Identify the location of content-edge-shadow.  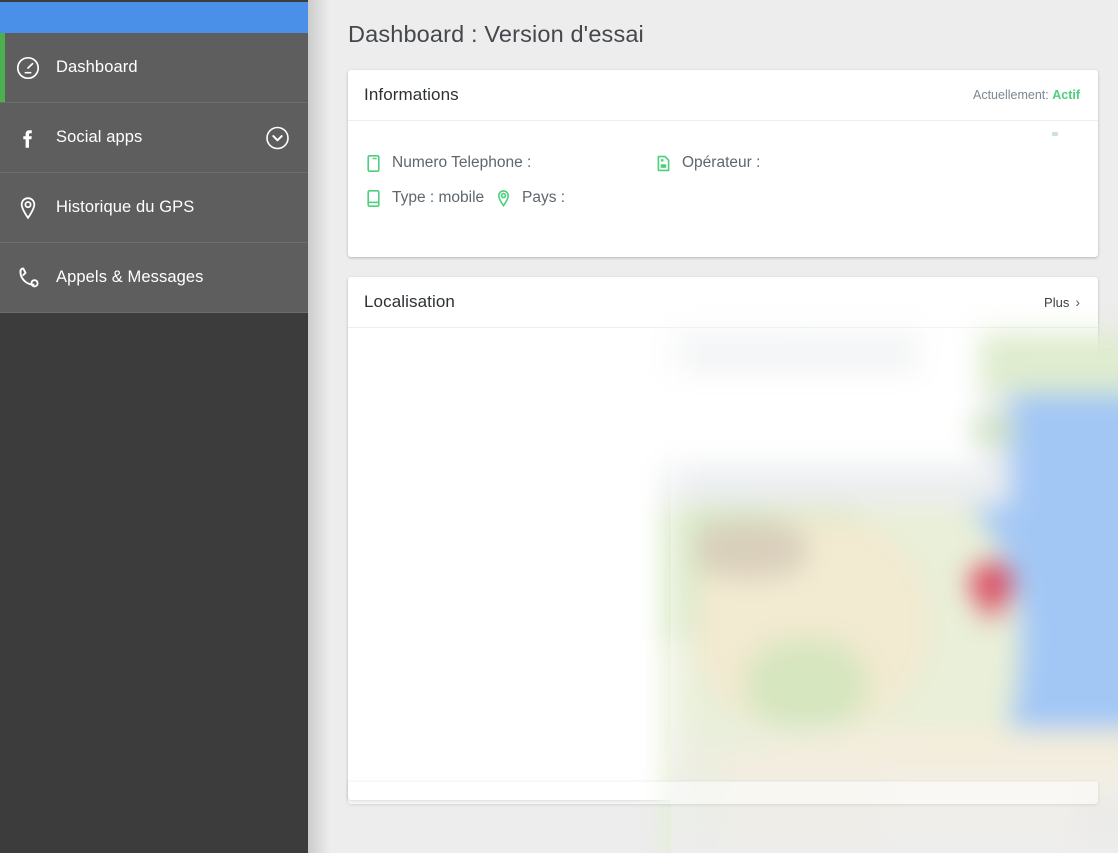
(319, 426).